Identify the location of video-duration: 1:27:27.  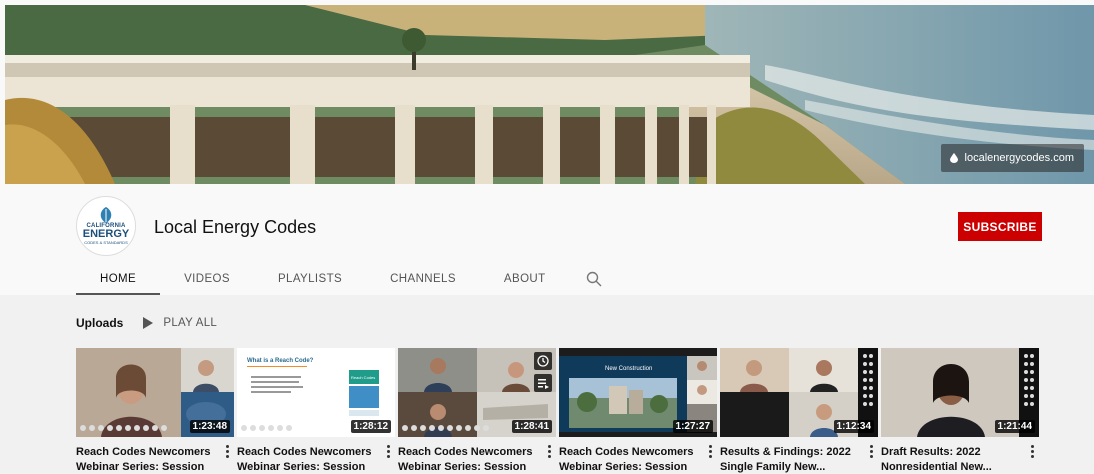
(692, 426).